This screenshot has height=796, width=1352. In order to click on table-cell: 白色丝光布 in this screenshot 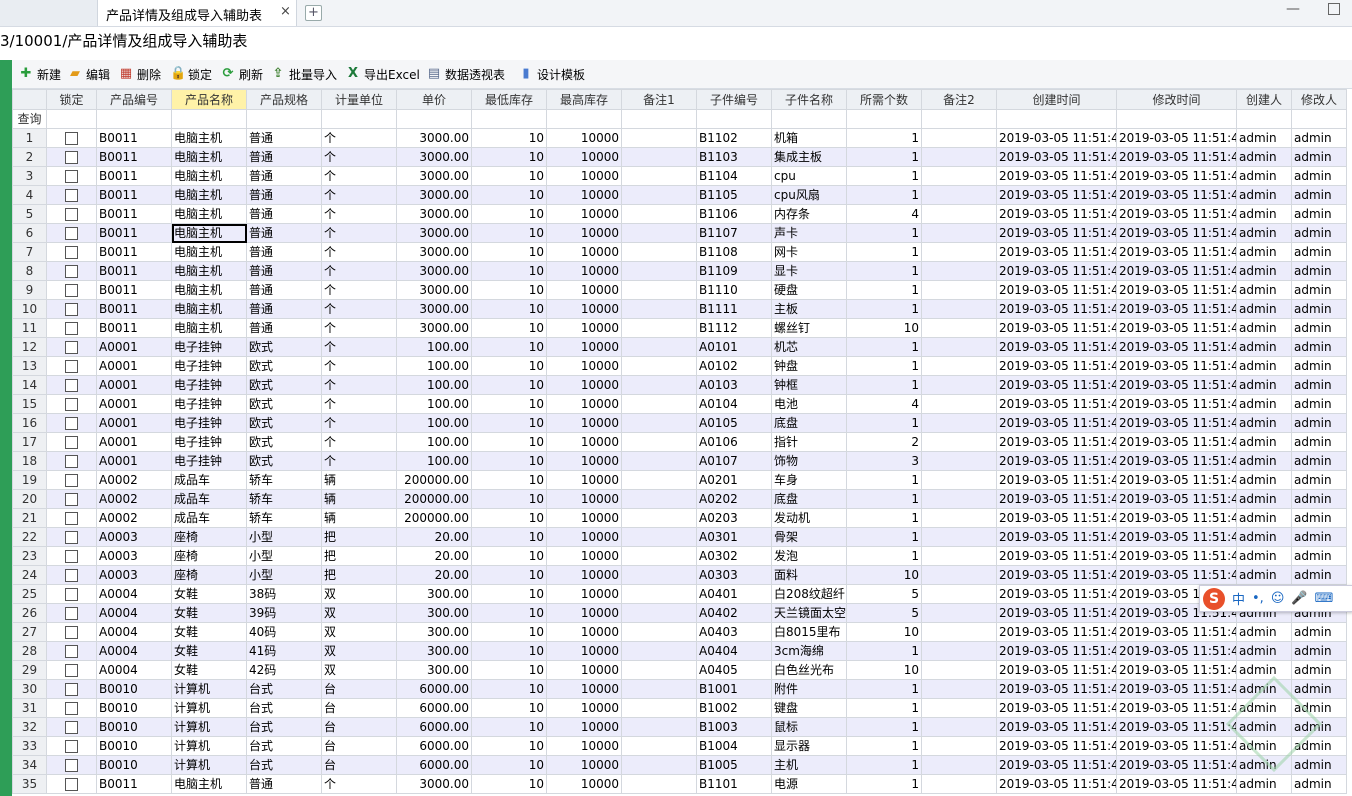, I will do `click(809, 670)`.